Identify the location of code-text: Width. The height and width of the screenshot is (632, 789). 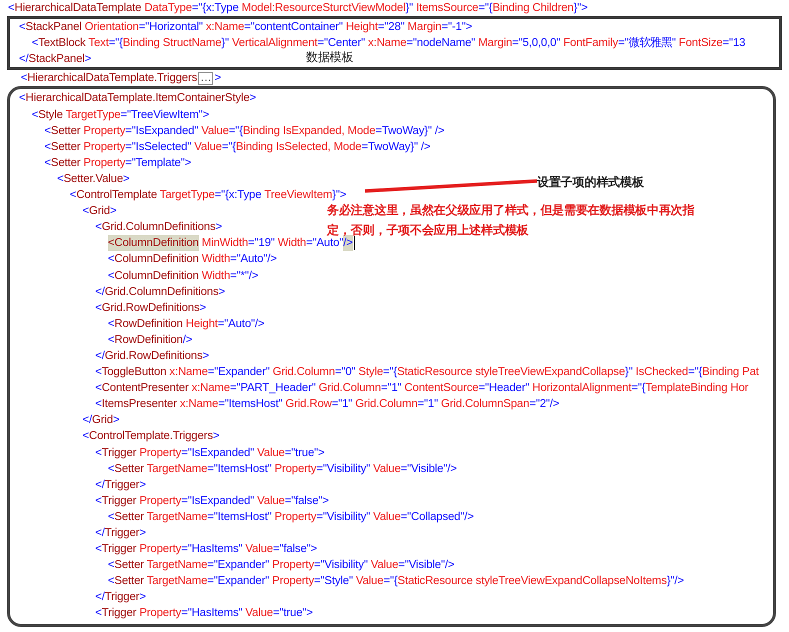
(291, 244).